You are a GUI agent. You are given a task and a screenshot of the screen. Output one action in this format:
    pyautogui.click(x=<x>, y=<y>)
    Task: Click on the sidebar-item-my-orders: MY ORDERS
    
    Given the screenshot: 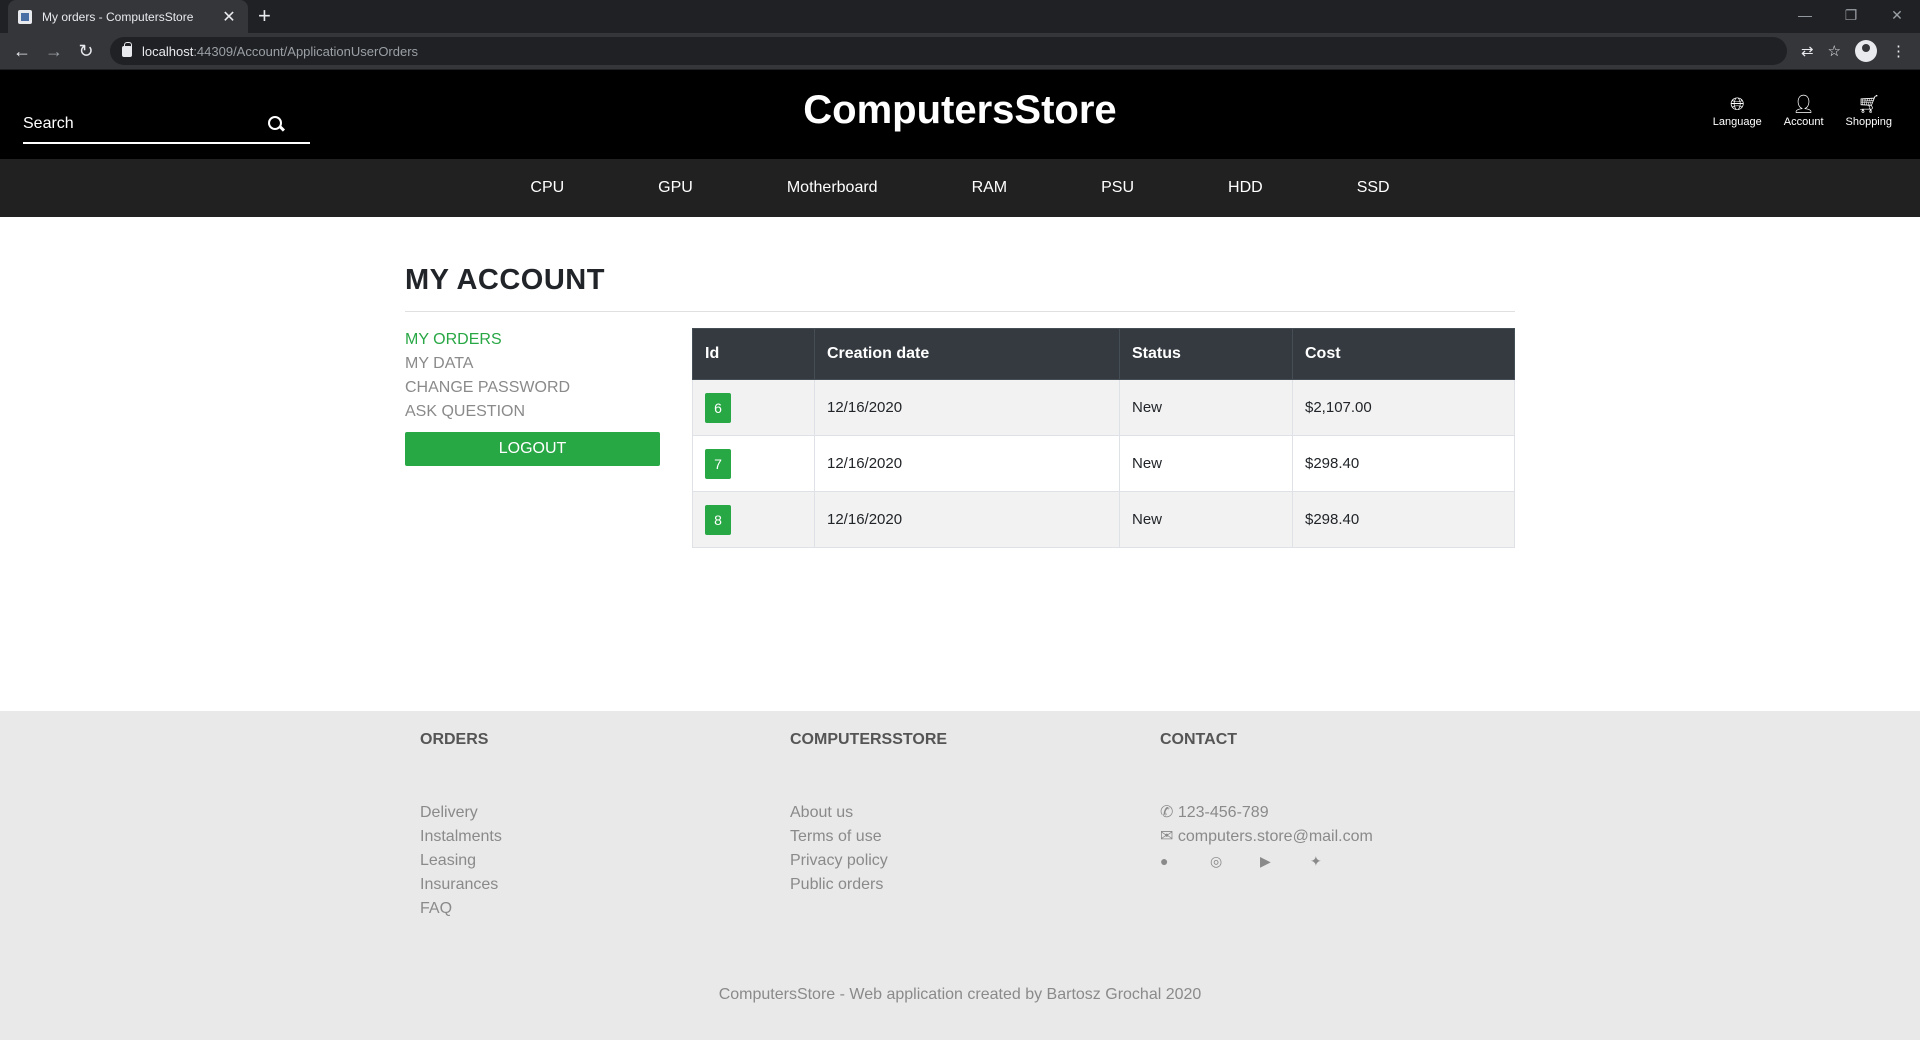 What is the action you would take?
    pyautogui.click(x=532, y=340)
    